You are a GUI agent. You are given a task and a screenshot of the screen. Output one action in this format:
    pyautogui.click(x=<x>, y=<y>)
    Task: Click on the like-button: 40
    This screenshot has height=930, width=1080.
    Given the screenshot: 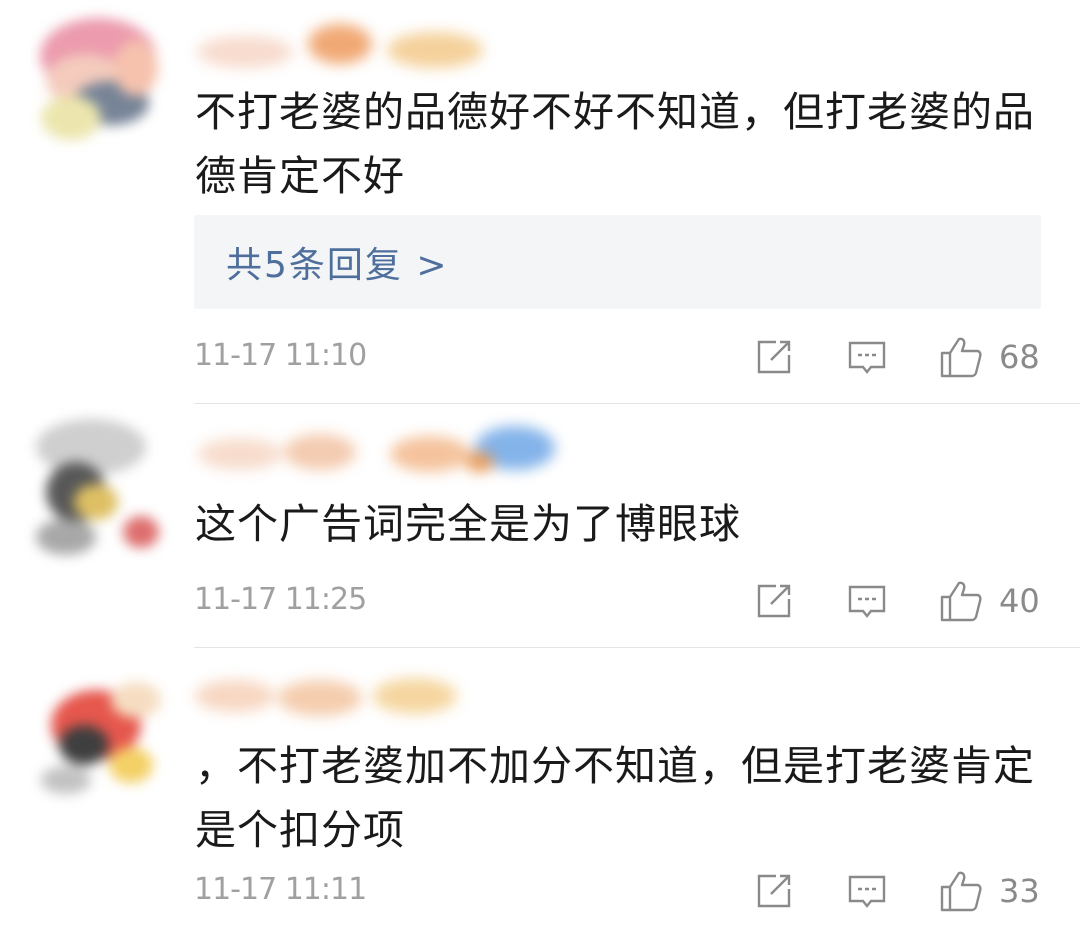 What is the action you would take?
    pyautogui.click(x=989, y=601)
    